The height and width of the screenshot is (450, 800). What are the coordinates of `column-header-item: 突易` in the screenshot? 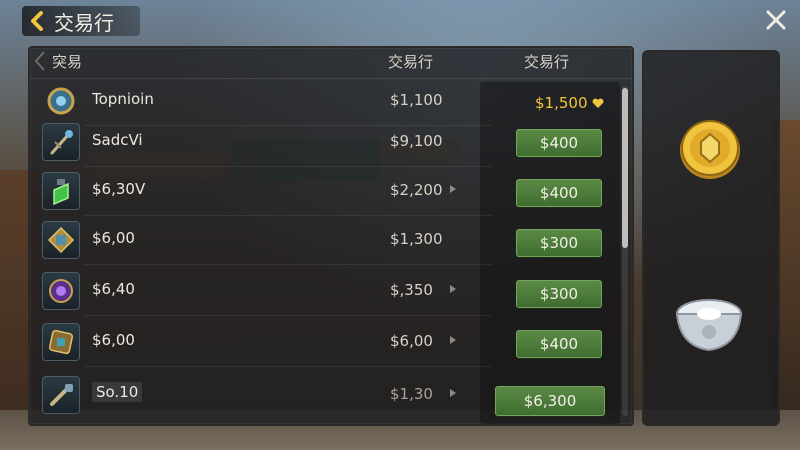 It's located at (67, 62).